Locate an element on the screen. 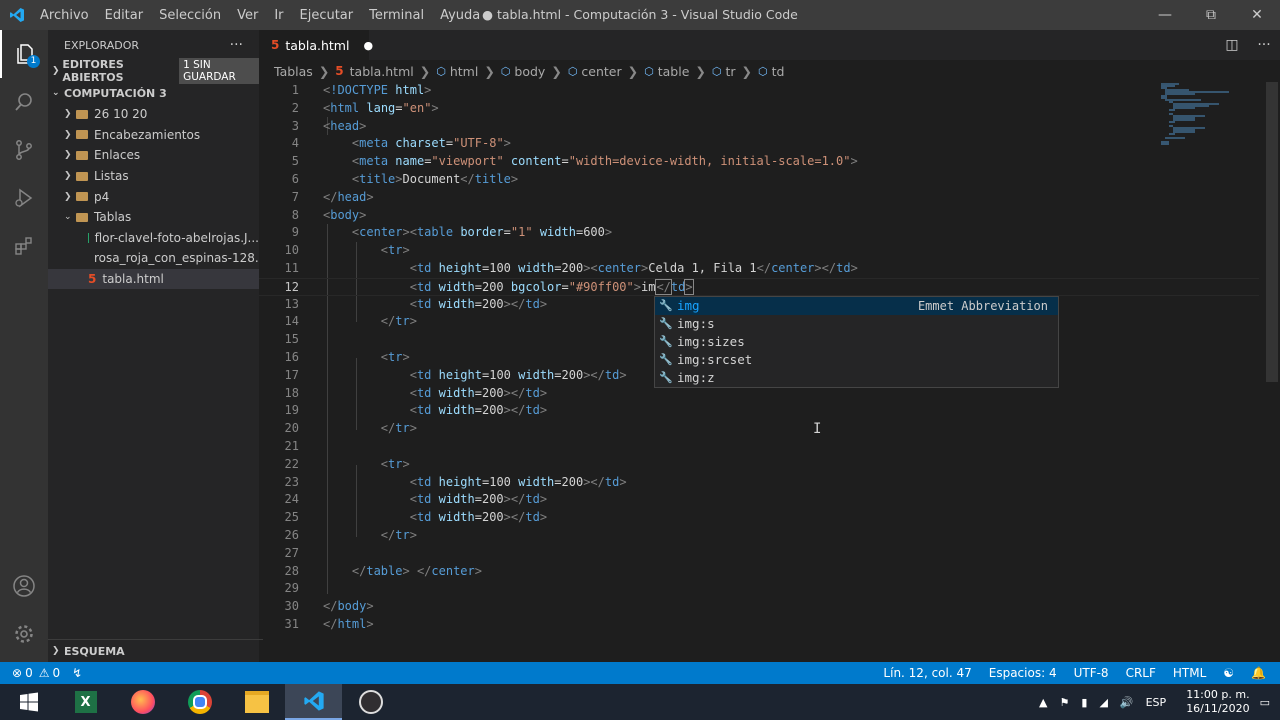 Image resolution: width=1280 pixels, height=720 pixels. code-line: <title>Document</title> is located at coordinates (420, 180).